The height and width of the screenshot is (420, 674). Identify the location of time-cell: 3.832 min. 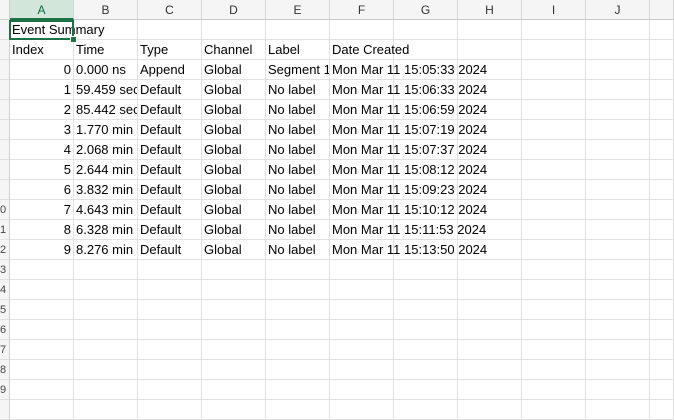
(106, 190).